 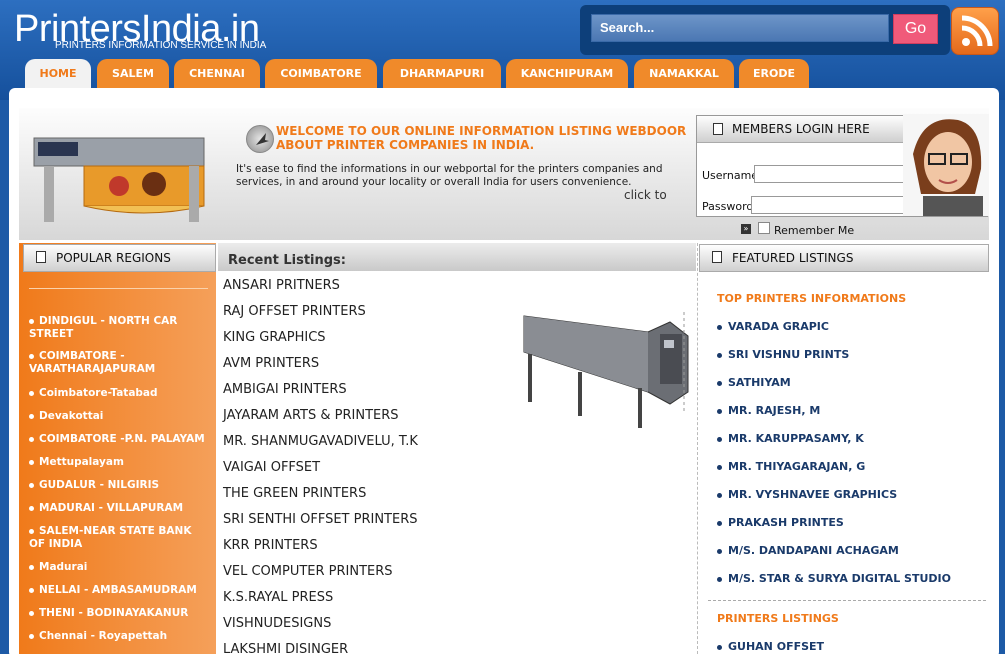 I want to click on featured-link: MR. THIYAGARAJAN, G, so click(x=791, y=466).